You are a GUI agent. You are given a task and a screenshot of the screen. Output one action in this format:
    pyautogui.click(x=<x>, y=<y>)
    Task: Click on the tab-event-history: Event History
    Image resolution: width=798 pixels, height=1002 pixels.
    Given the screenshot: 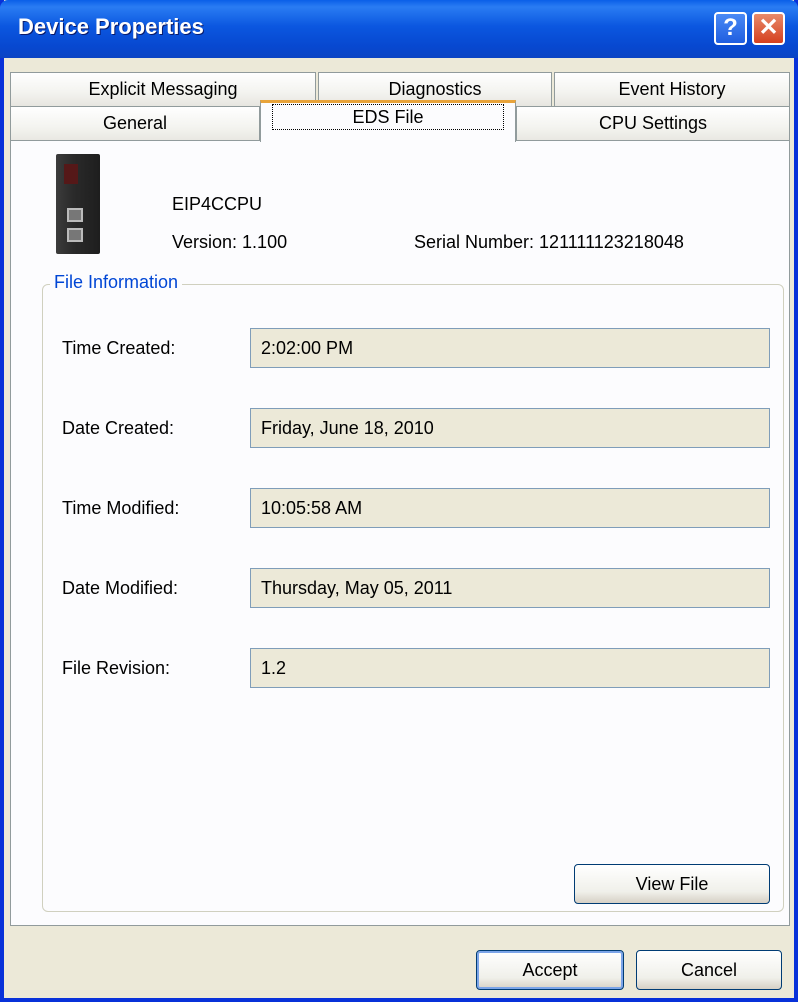 What is the action you would take?
    pyautogui.click(x=672, y=89)
    